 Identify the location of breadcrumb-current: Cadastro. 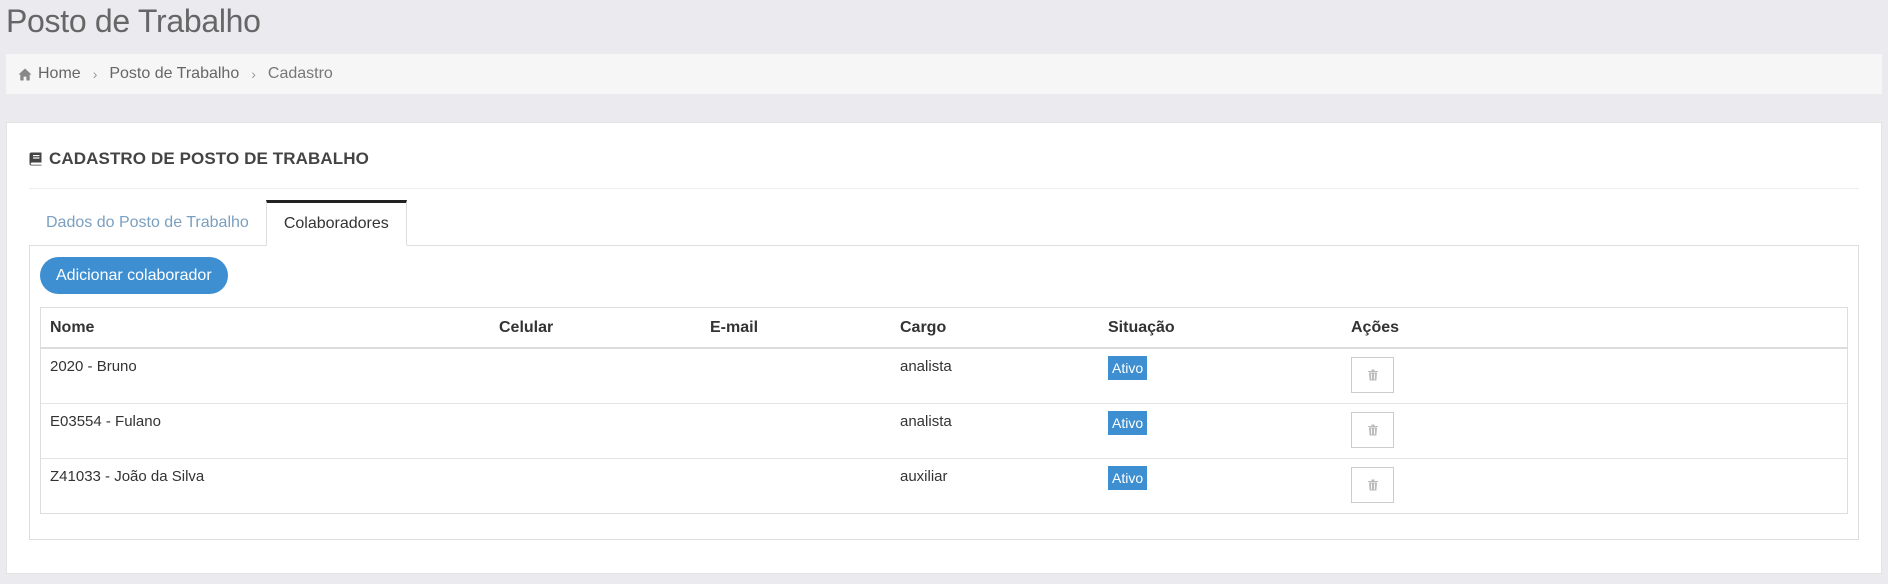
(300, 73).